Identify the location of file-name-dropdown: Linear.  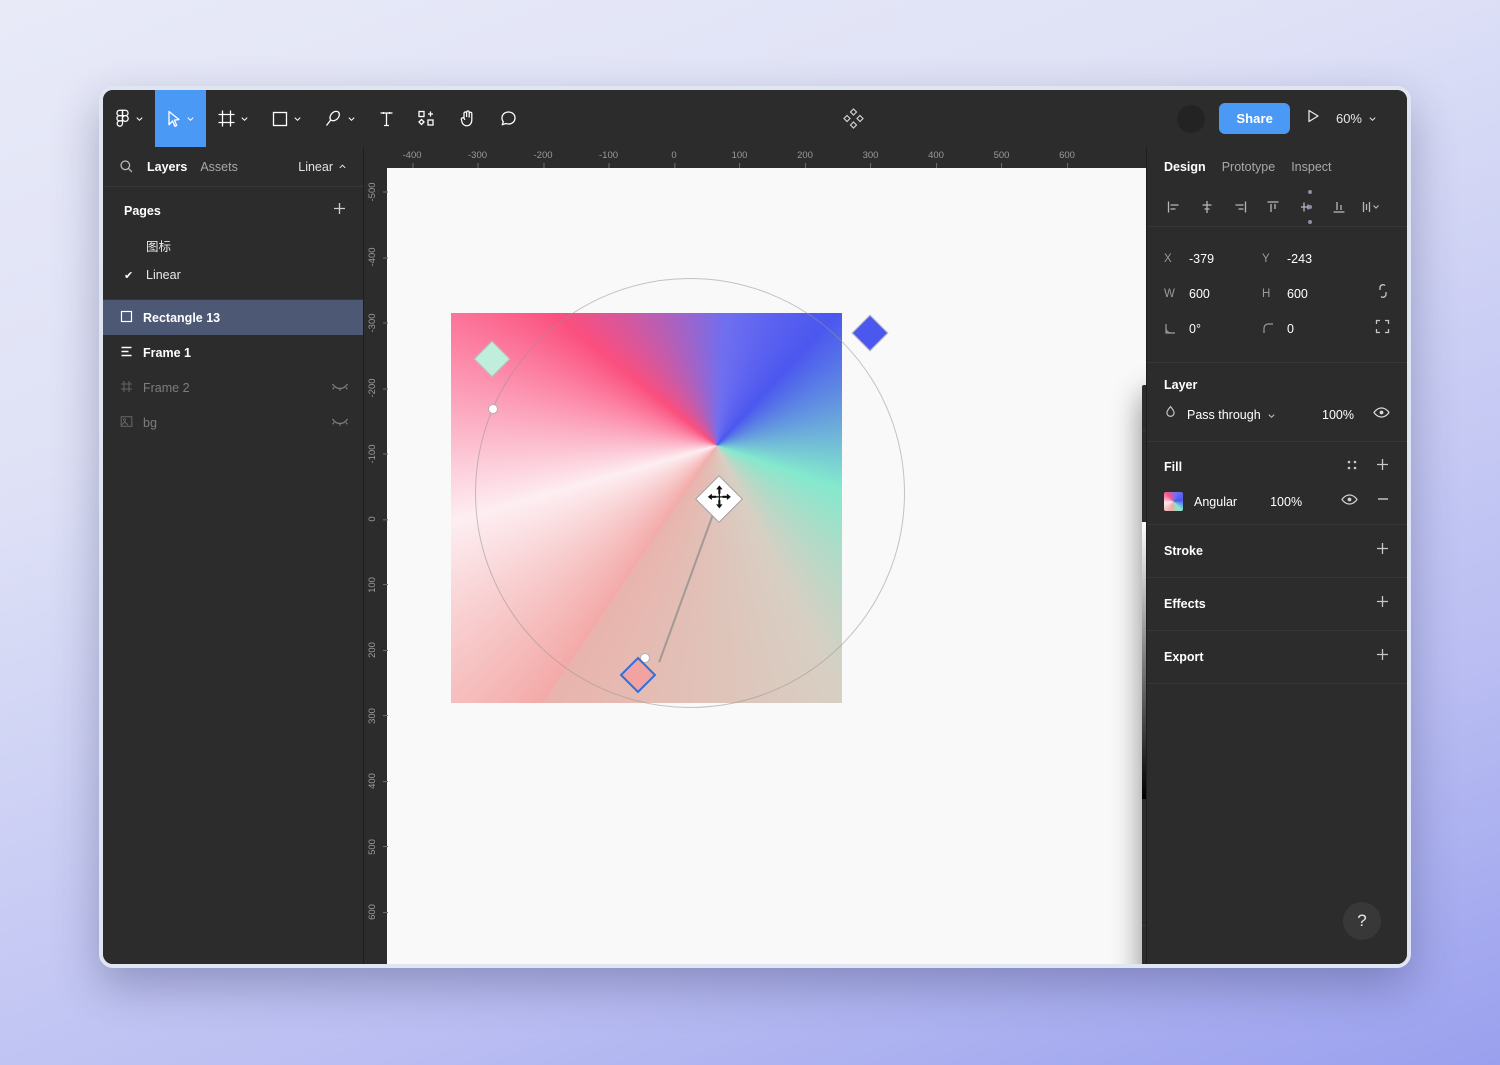
(322, 167).